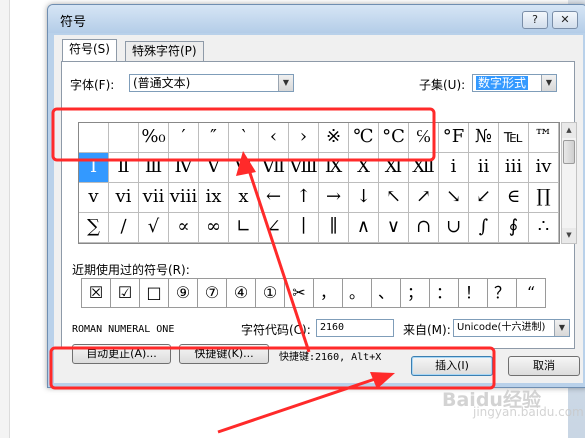 The height and width of the screenshot is (438, 585). I want to click on symbol-cell: Ⅵ, so click(244, 168).